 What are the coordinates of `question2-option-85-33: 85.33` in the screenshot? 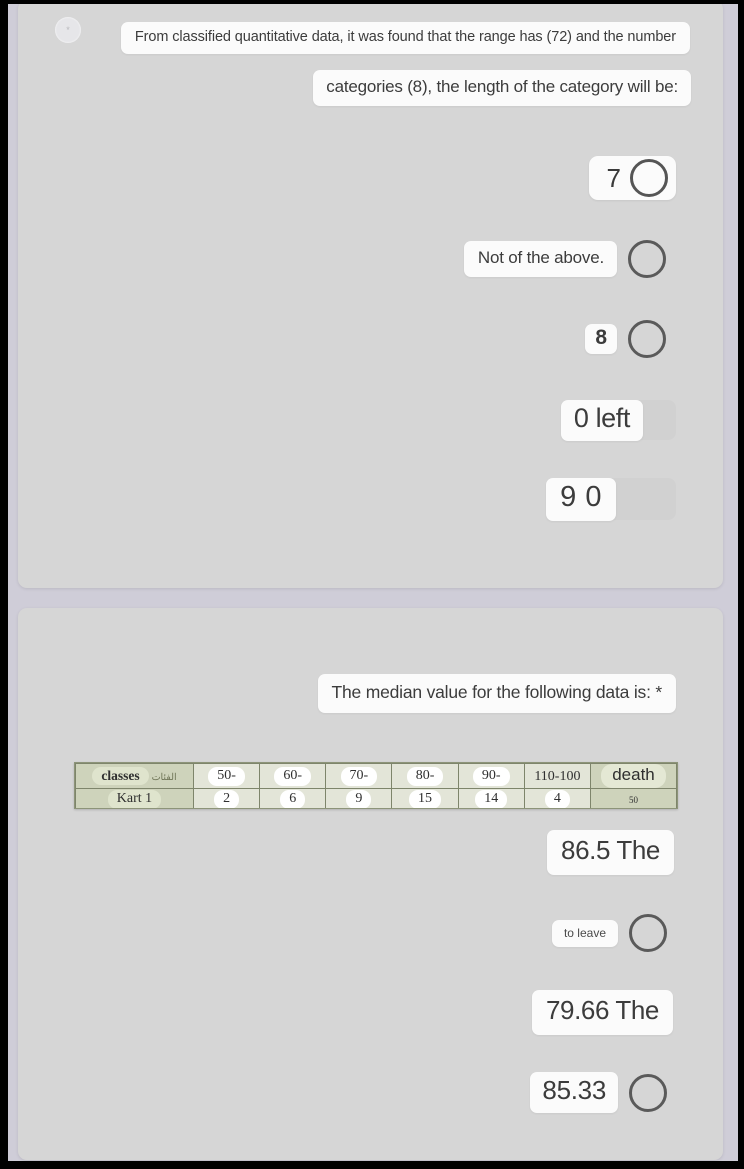 It's located at (598, 1092).